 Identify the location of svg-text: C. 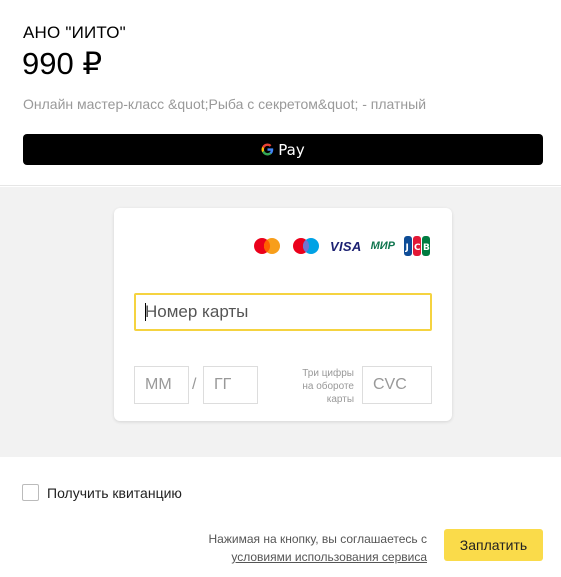
(417, 248).